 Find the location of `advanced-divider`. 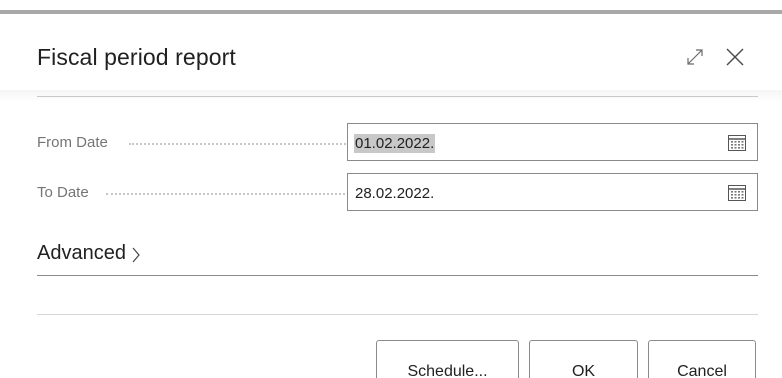

advanced-divider is located at coordinates (397, 275).